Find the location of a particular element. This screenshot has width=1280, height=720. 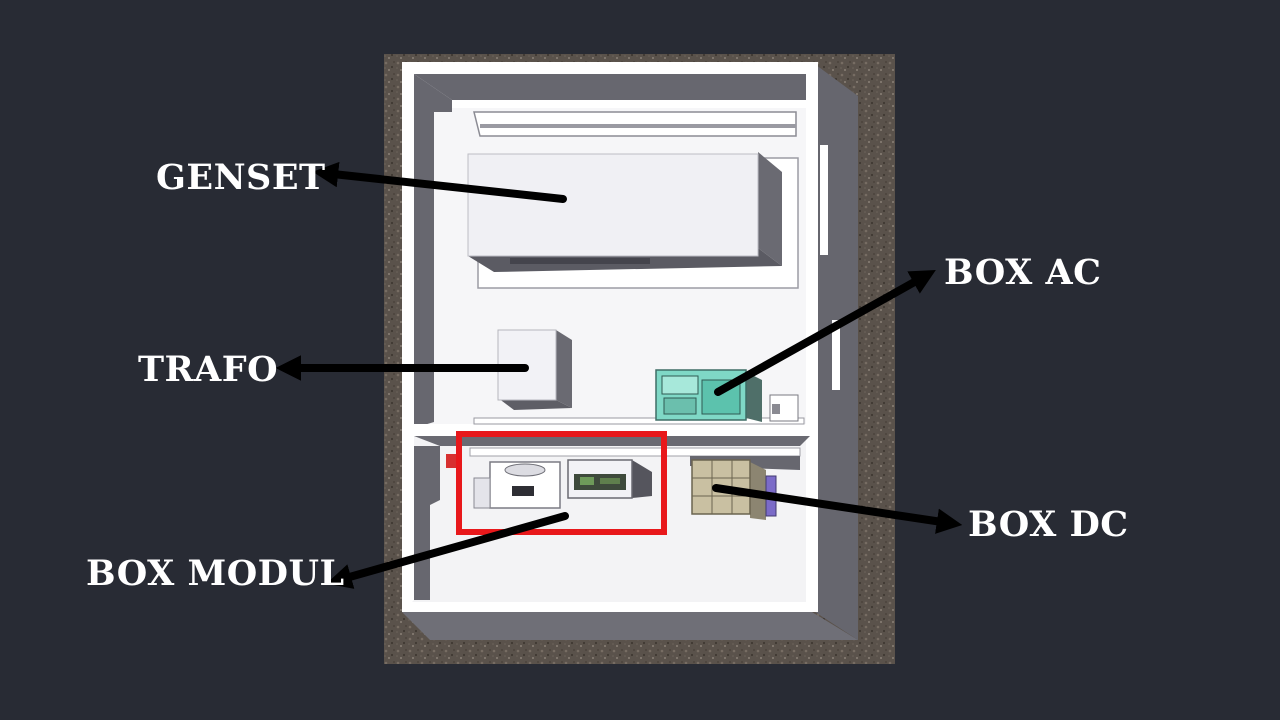

bottom-wall-top is located at coordinates (608, 607).